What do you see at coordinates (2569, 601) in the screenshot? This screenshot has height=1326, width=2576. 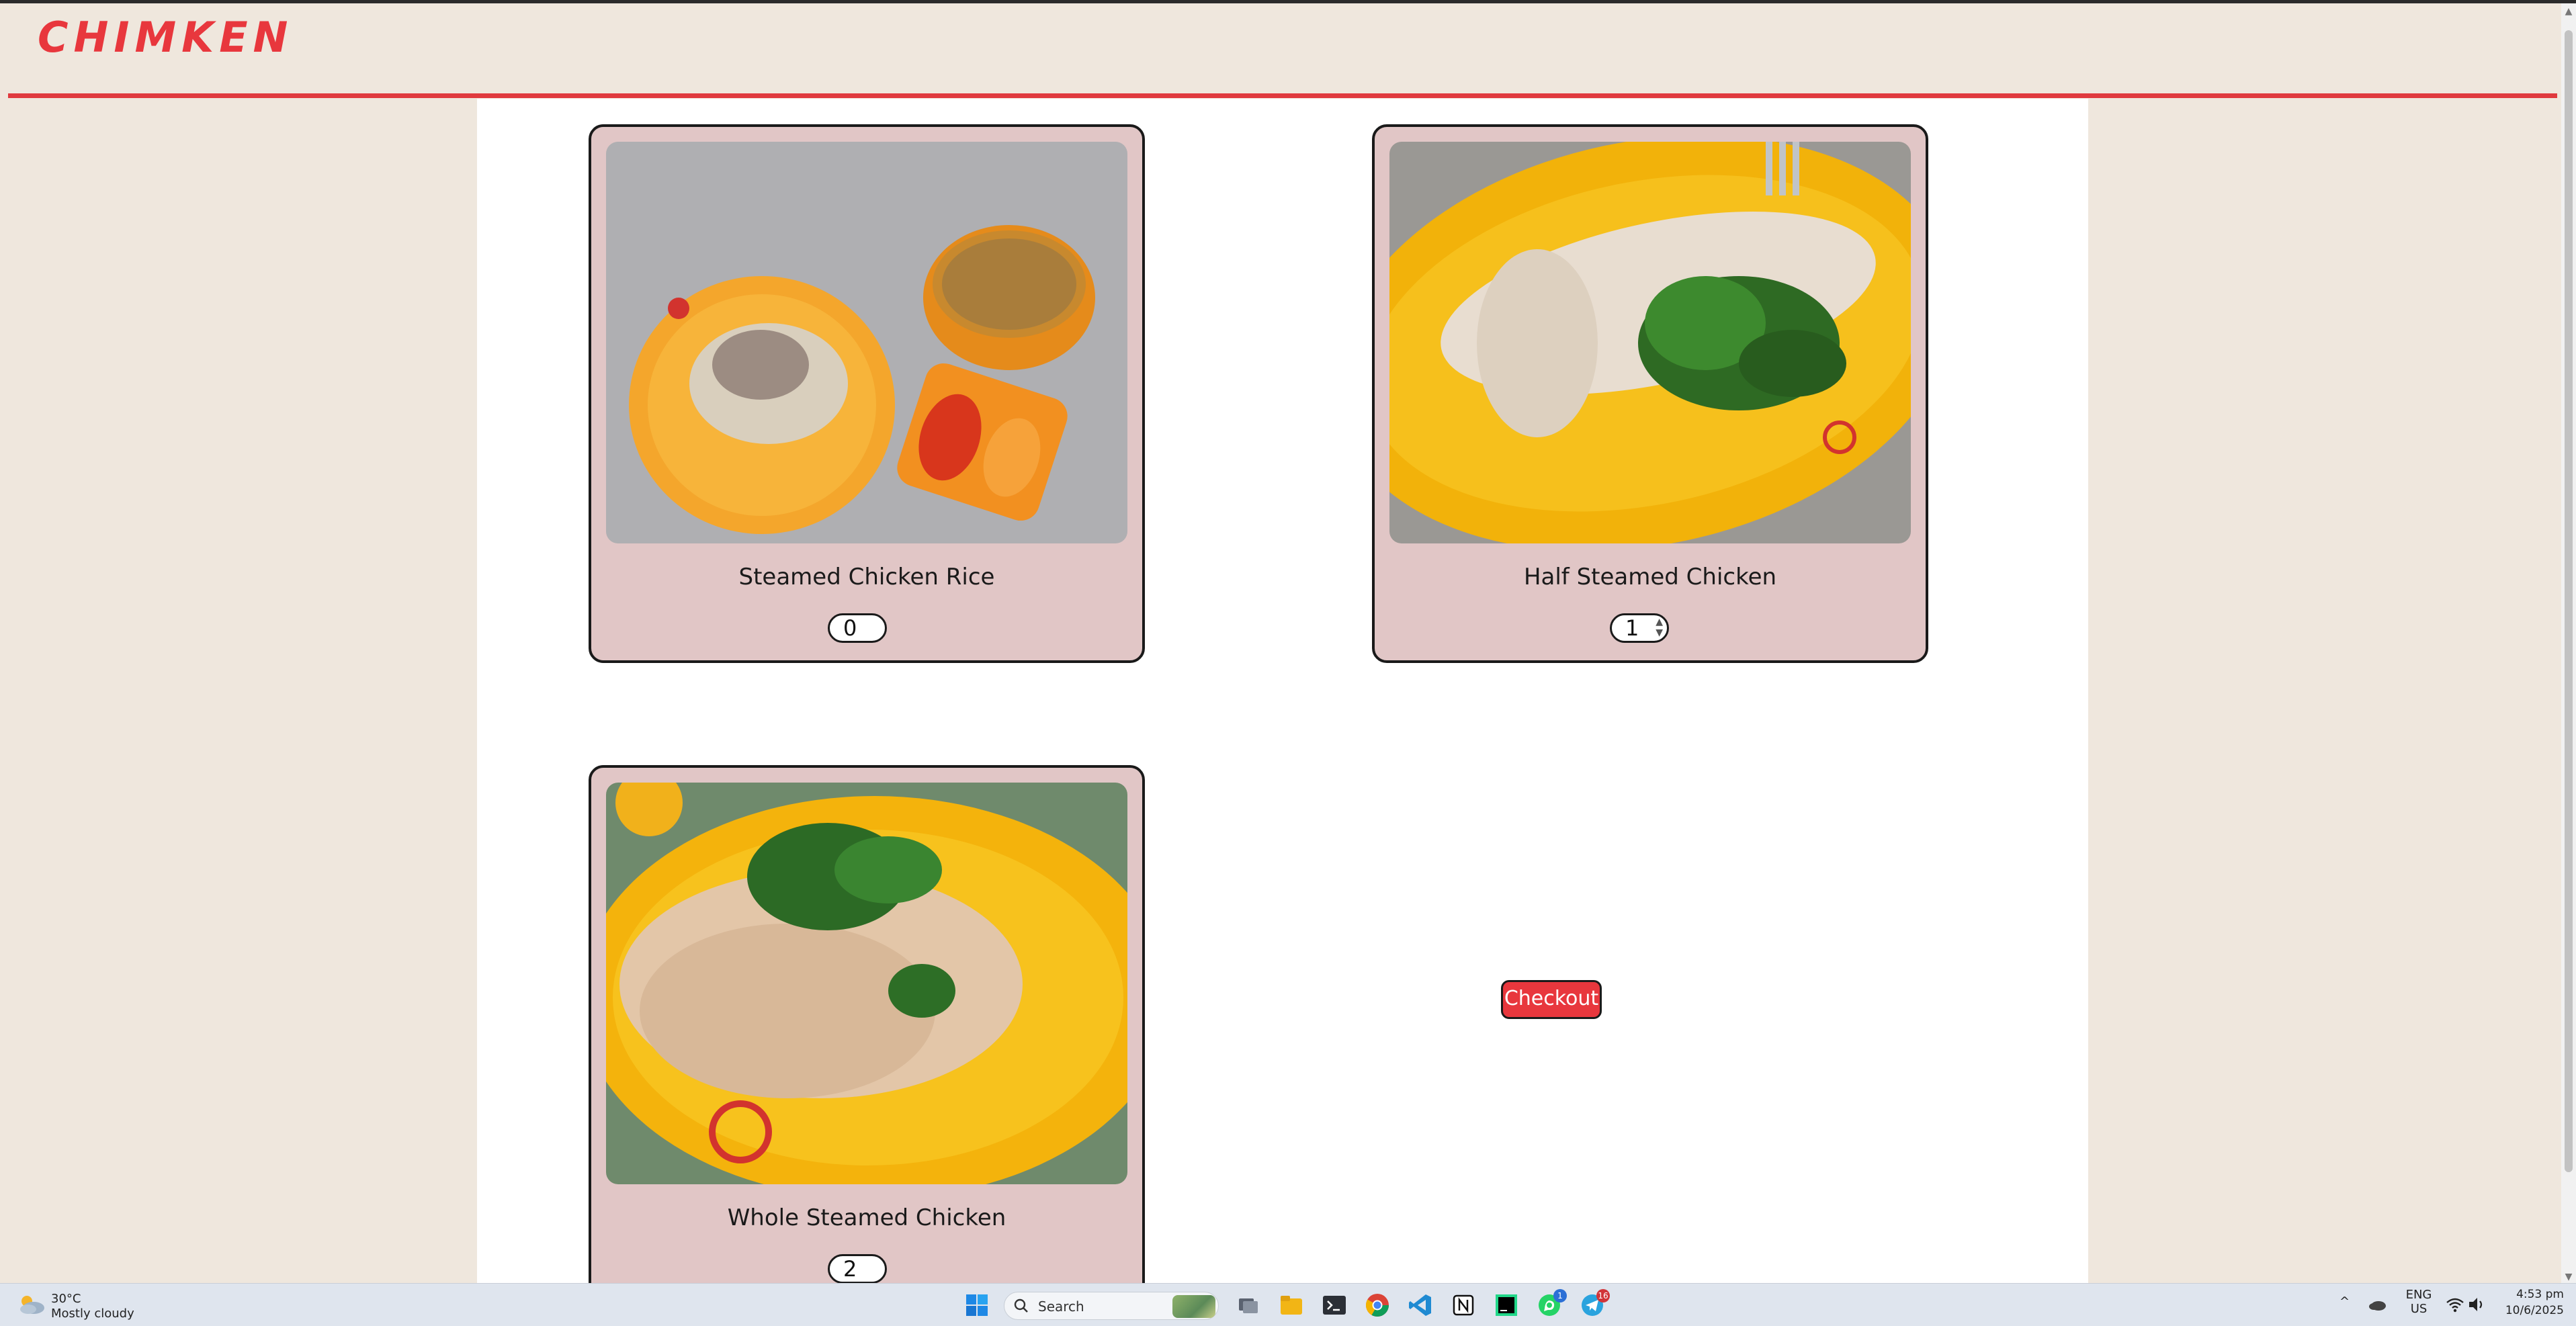 I see `scrollbar-thumb` at bounding box center [2569, 601].